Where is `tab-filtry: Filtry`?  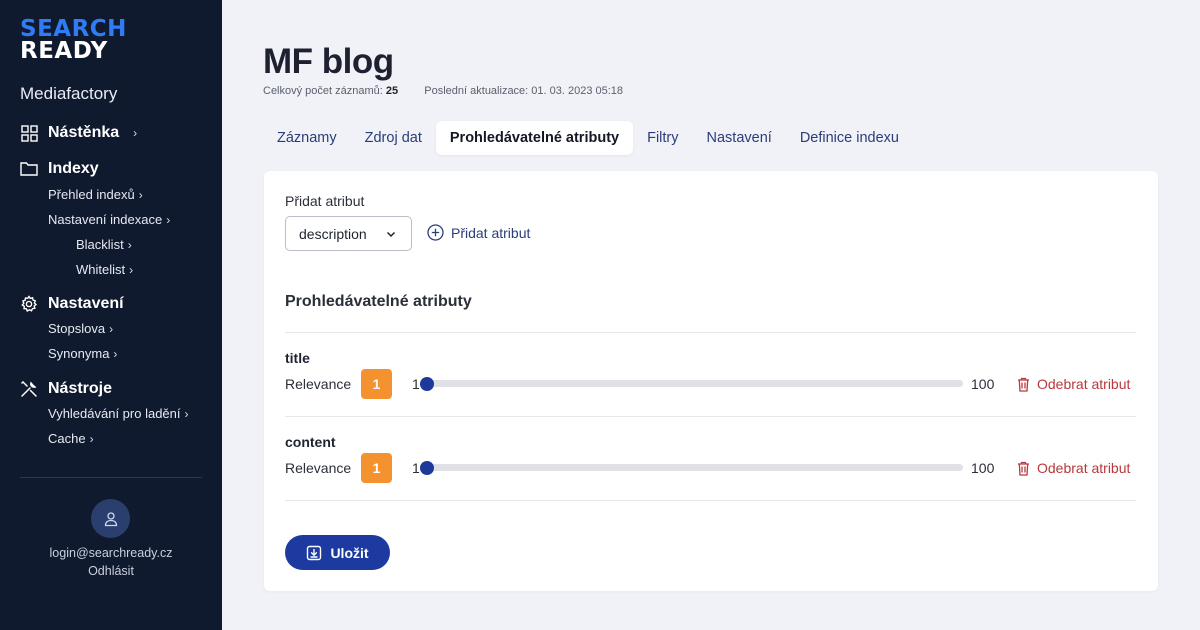
tab-filtry: Filtry is located at coordinates (662, 138).